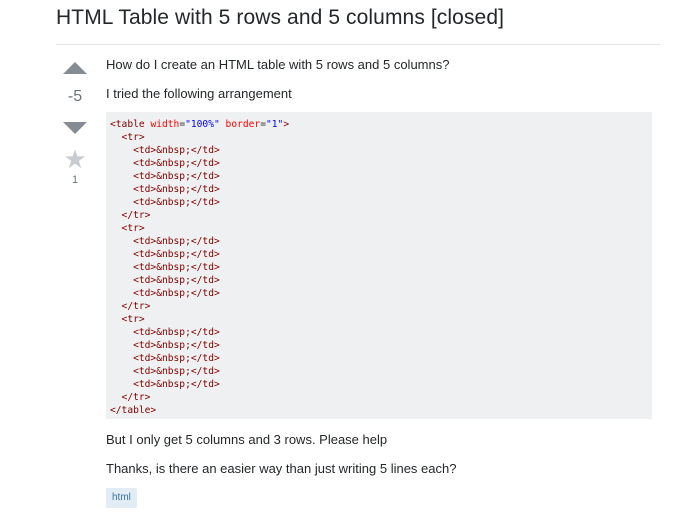 This screenshot has width=700, height=529. I want to click on post-paragraph: I tried the following arrangement, so click(199, 93).